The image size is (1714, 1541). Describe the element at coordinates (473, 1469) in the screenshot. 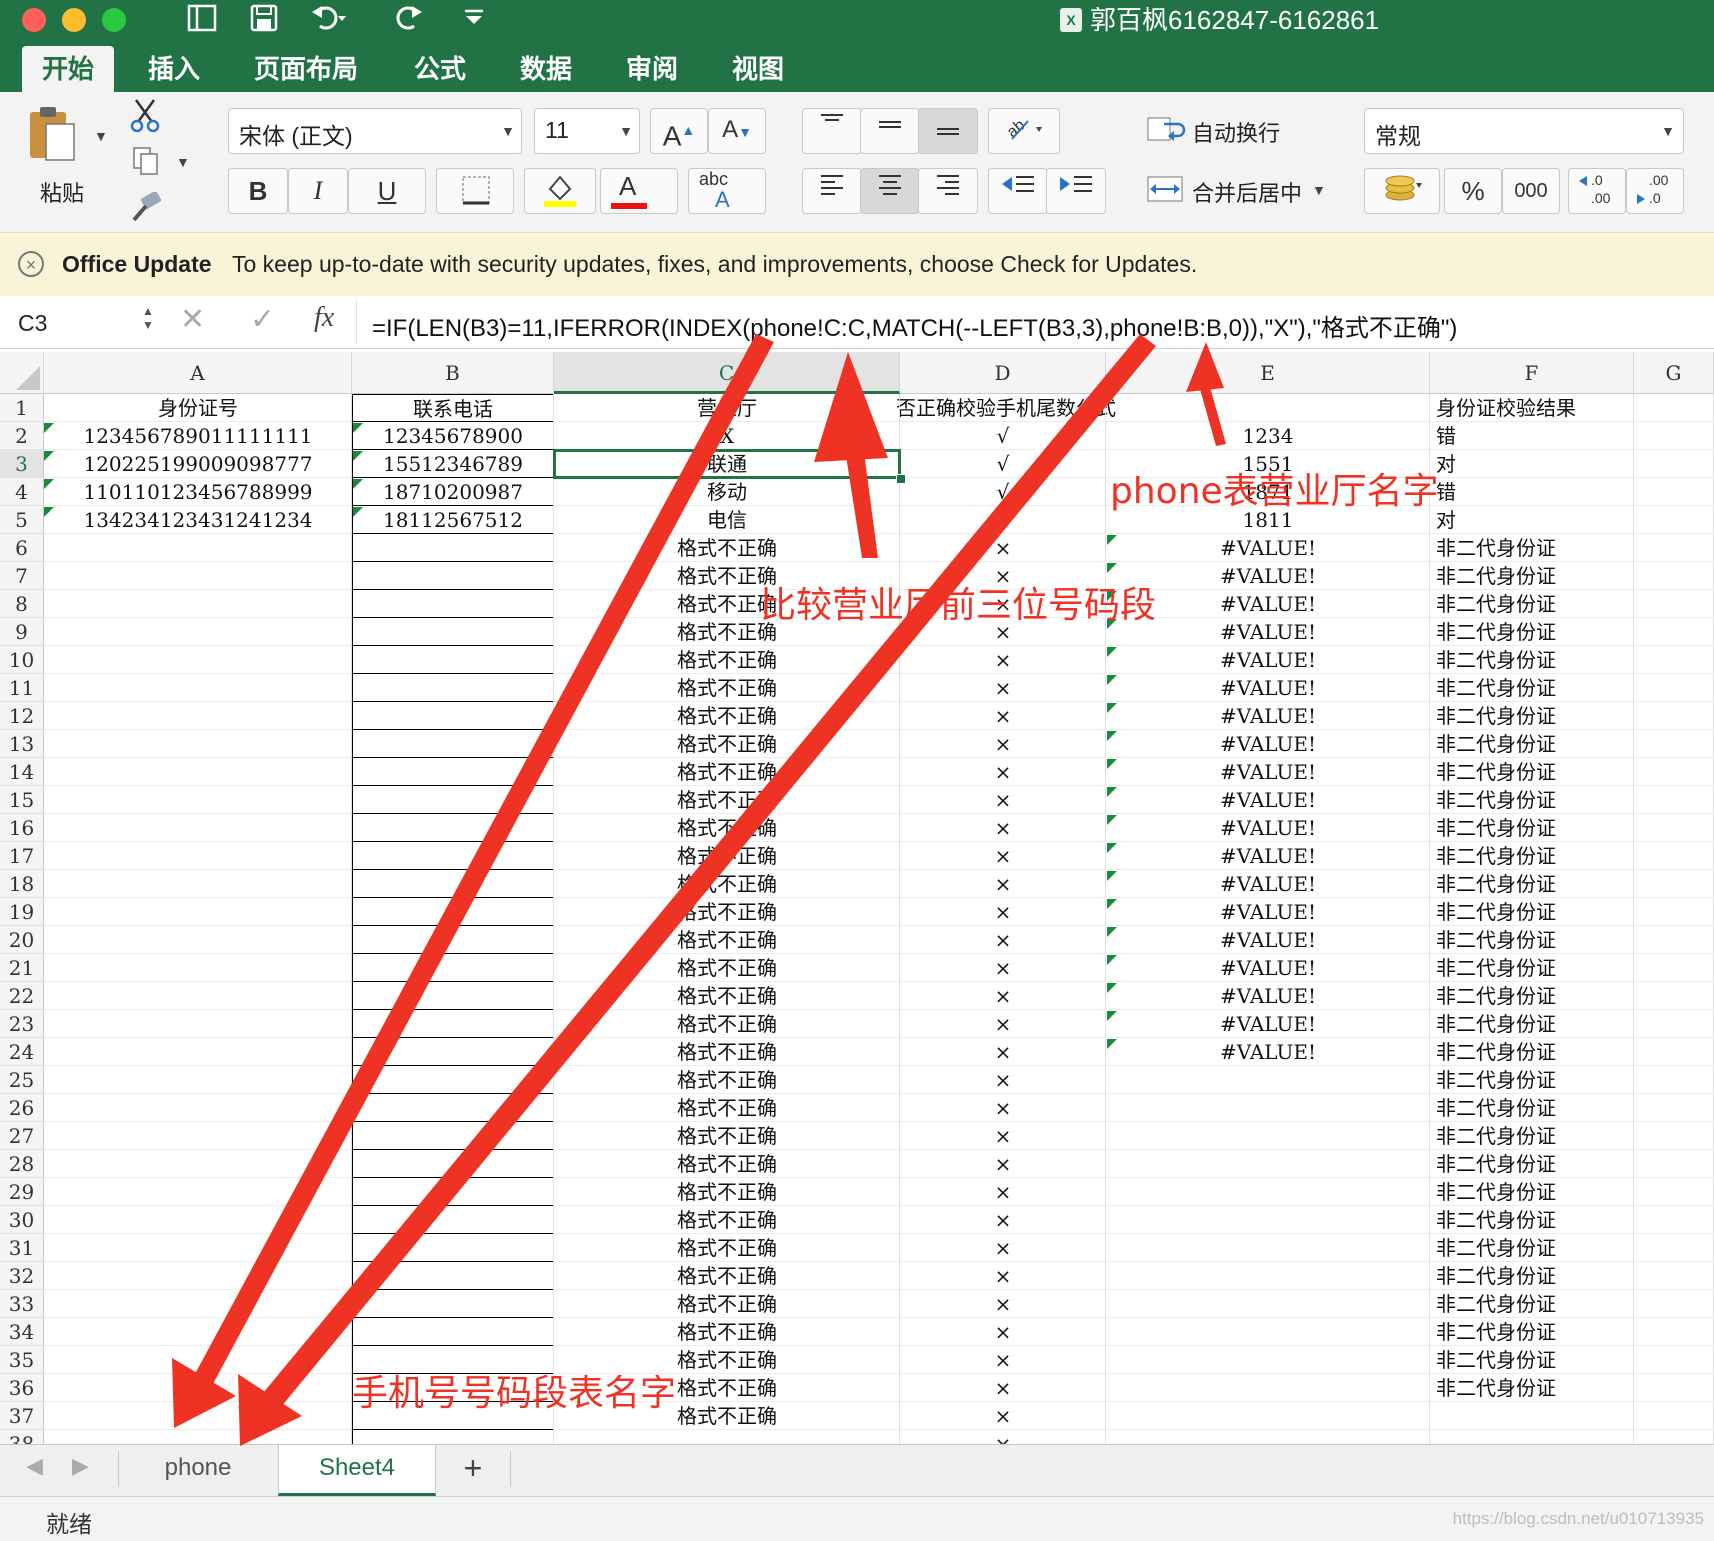

I see `add-sheet-button: +` at that location.